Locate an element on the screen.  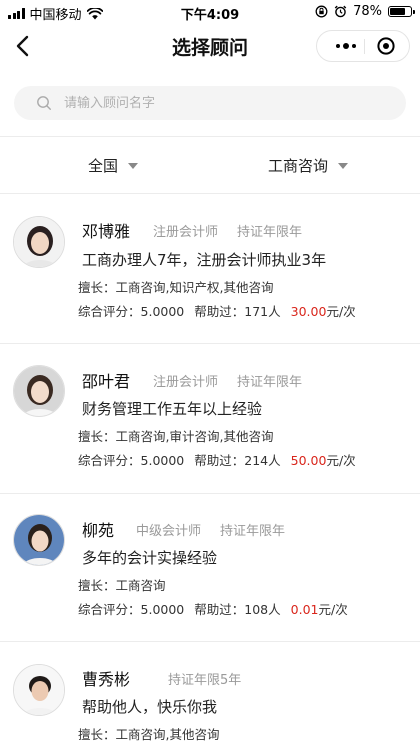
price-value: 0.01 is located at coordinates (304, 609).